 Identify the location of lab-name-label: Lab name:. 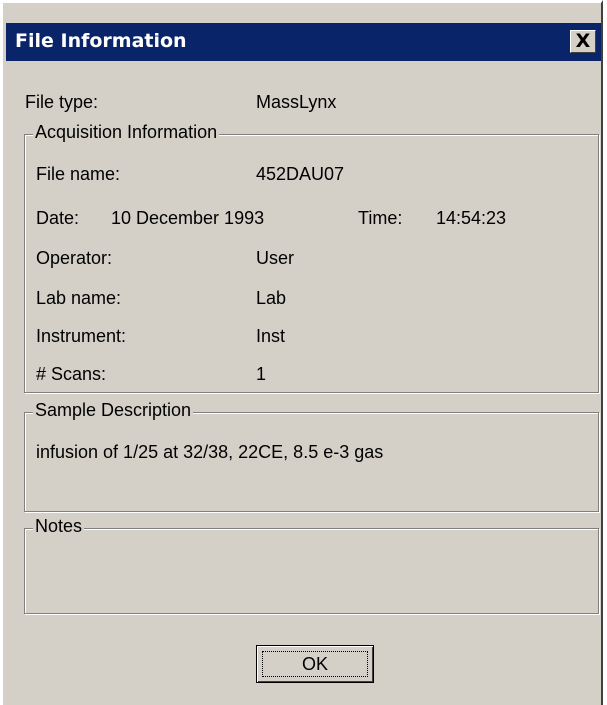
(79, 298).